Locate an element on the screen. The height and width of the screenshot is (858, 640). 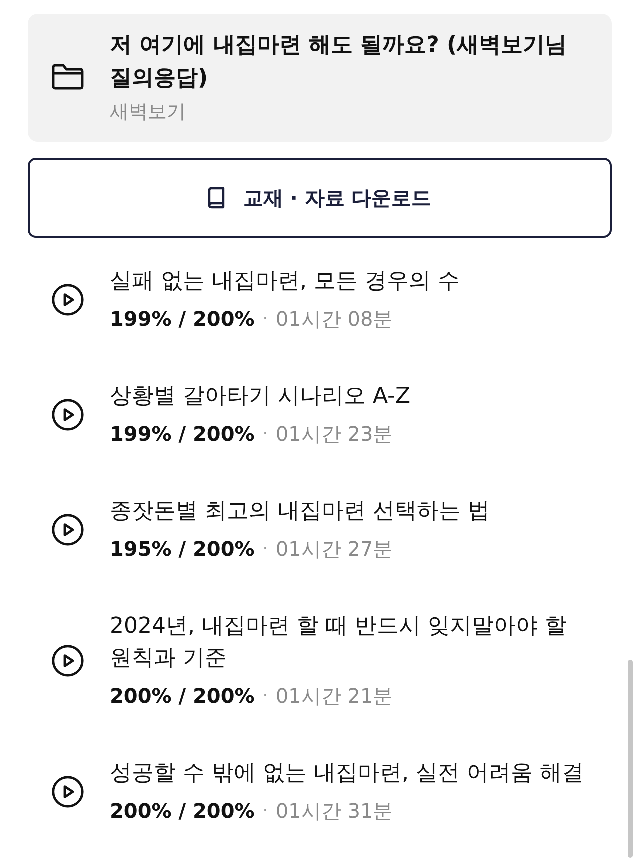
progress-text: 195% / 200% is located at coordinates (182, 549).